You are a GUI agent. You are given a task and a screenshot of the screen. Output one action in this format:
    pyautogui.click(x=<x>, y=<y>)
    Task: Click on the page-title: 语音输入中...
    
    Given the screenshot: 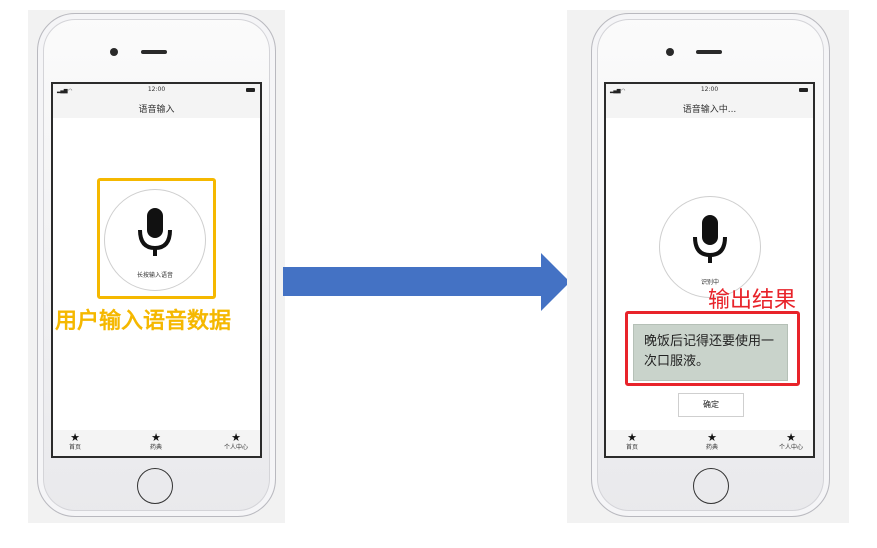 What is the action you would take?
    pyautogui.click(x=709, y=110)
    